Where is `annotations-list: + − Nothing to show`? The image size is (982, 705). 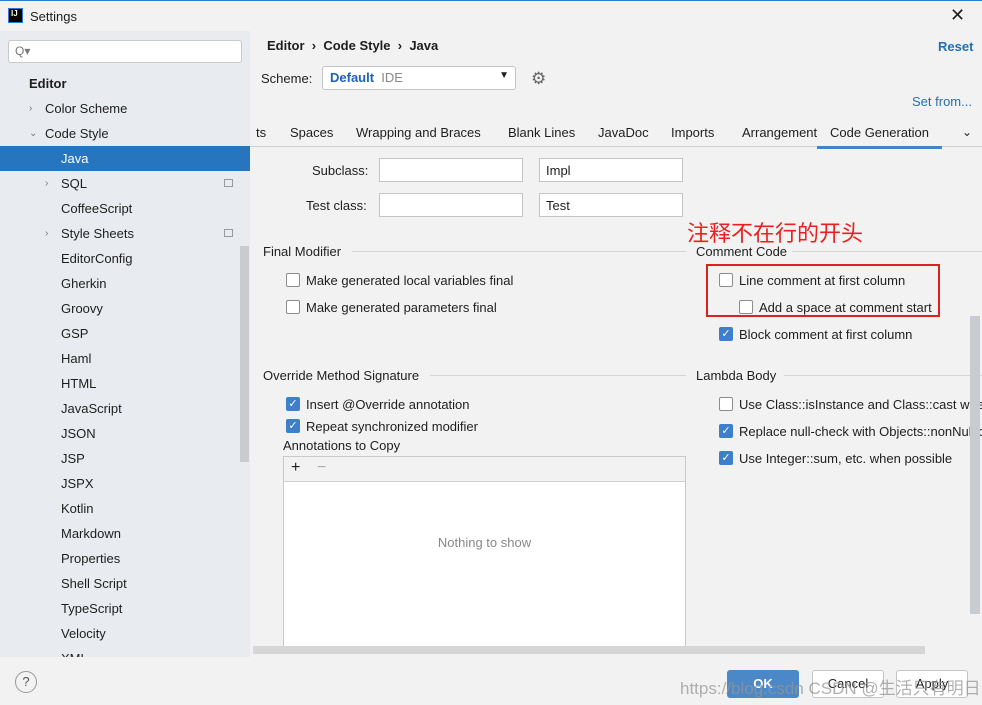 annotations-list: + − Nothing to show is located at coordinates (484, 555).